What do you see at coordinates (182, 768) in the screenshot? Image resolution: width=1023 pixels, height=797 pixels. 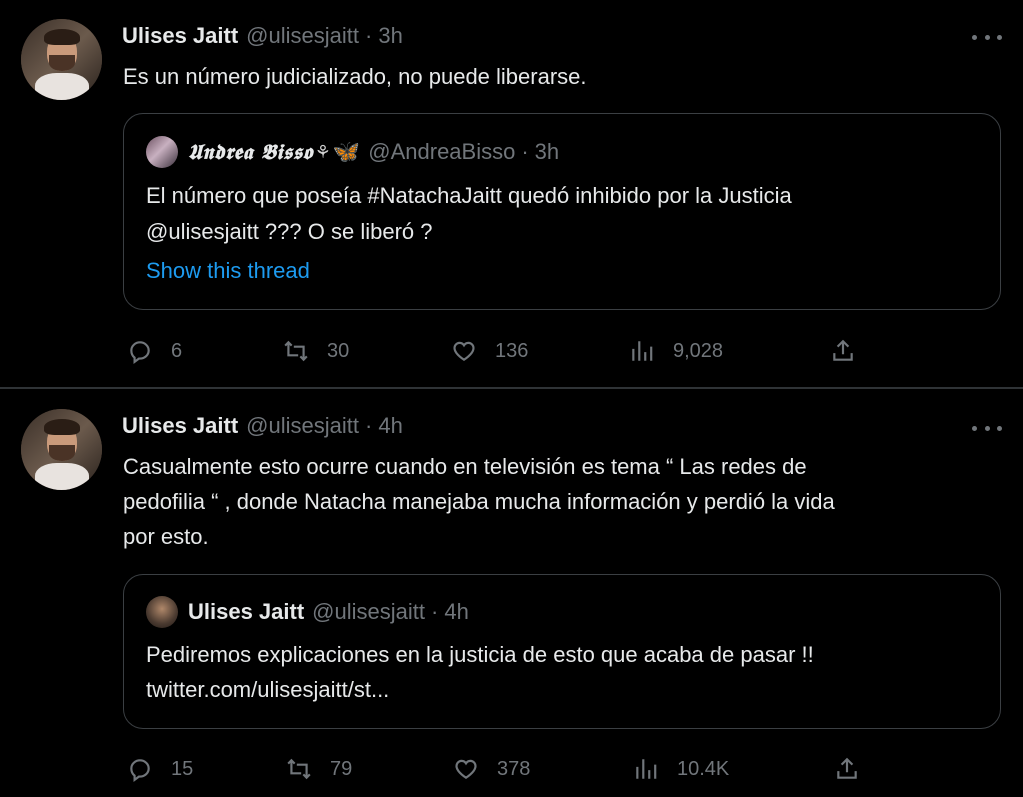 I see `reply-count: 15` at bounding box center [182, 768].